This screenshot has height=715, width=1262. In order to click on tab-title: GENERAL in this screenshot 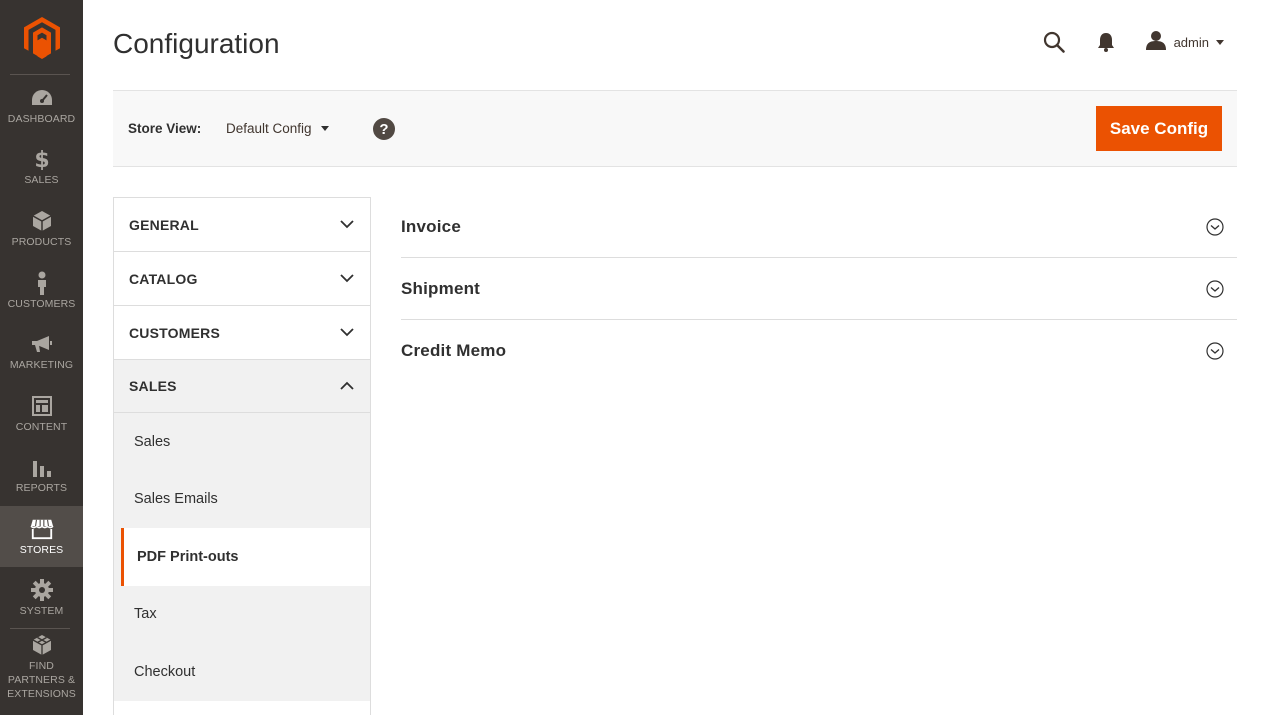, I will do `click(164, 224)`.